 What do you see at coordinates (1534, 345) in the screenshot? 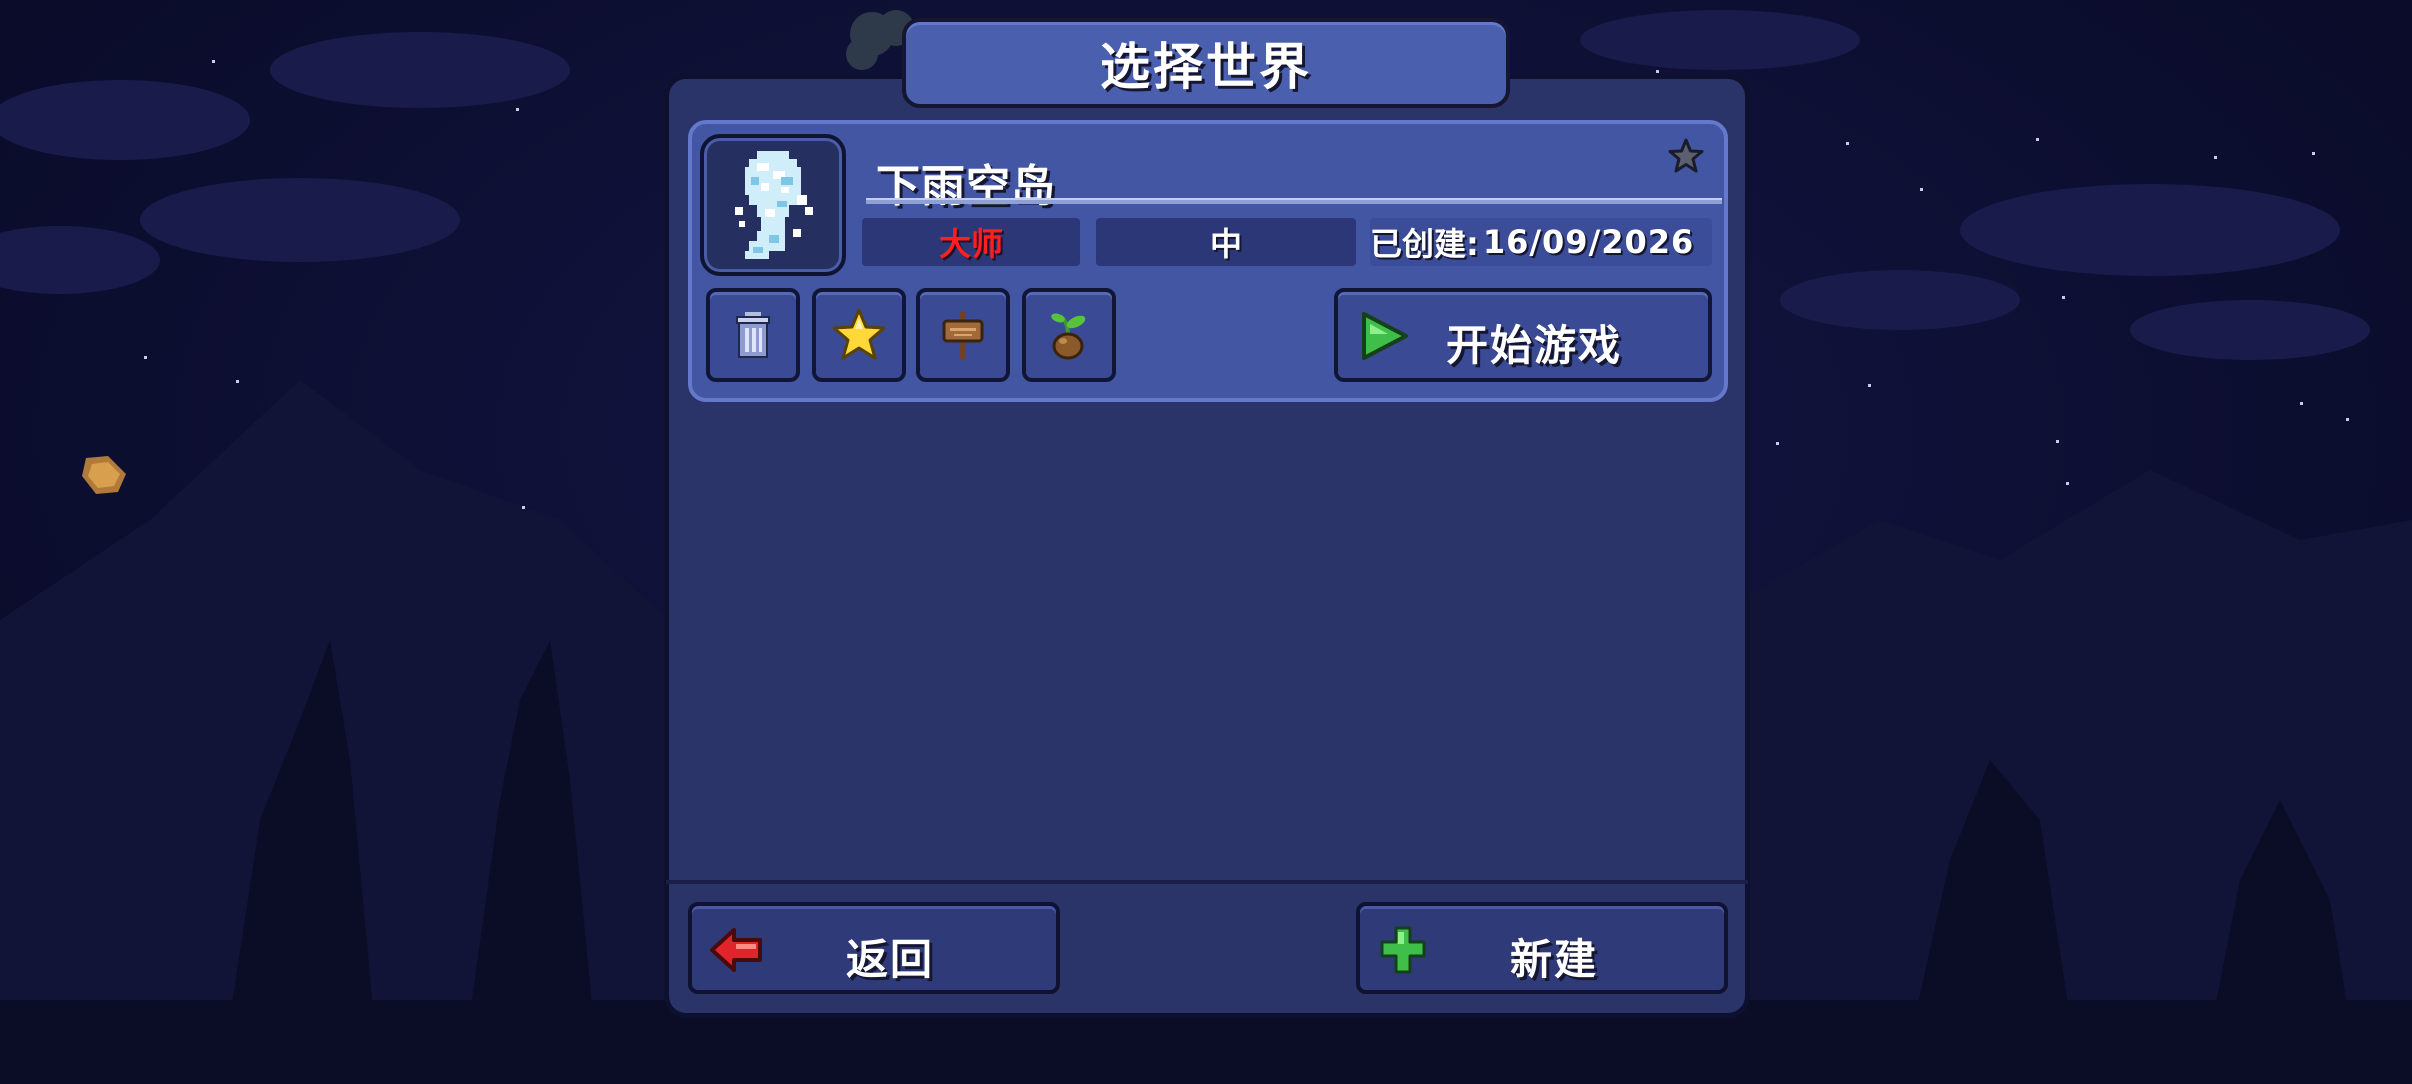
I see `play-button-label: 开始游戏` at bounding box center [1534, 345].